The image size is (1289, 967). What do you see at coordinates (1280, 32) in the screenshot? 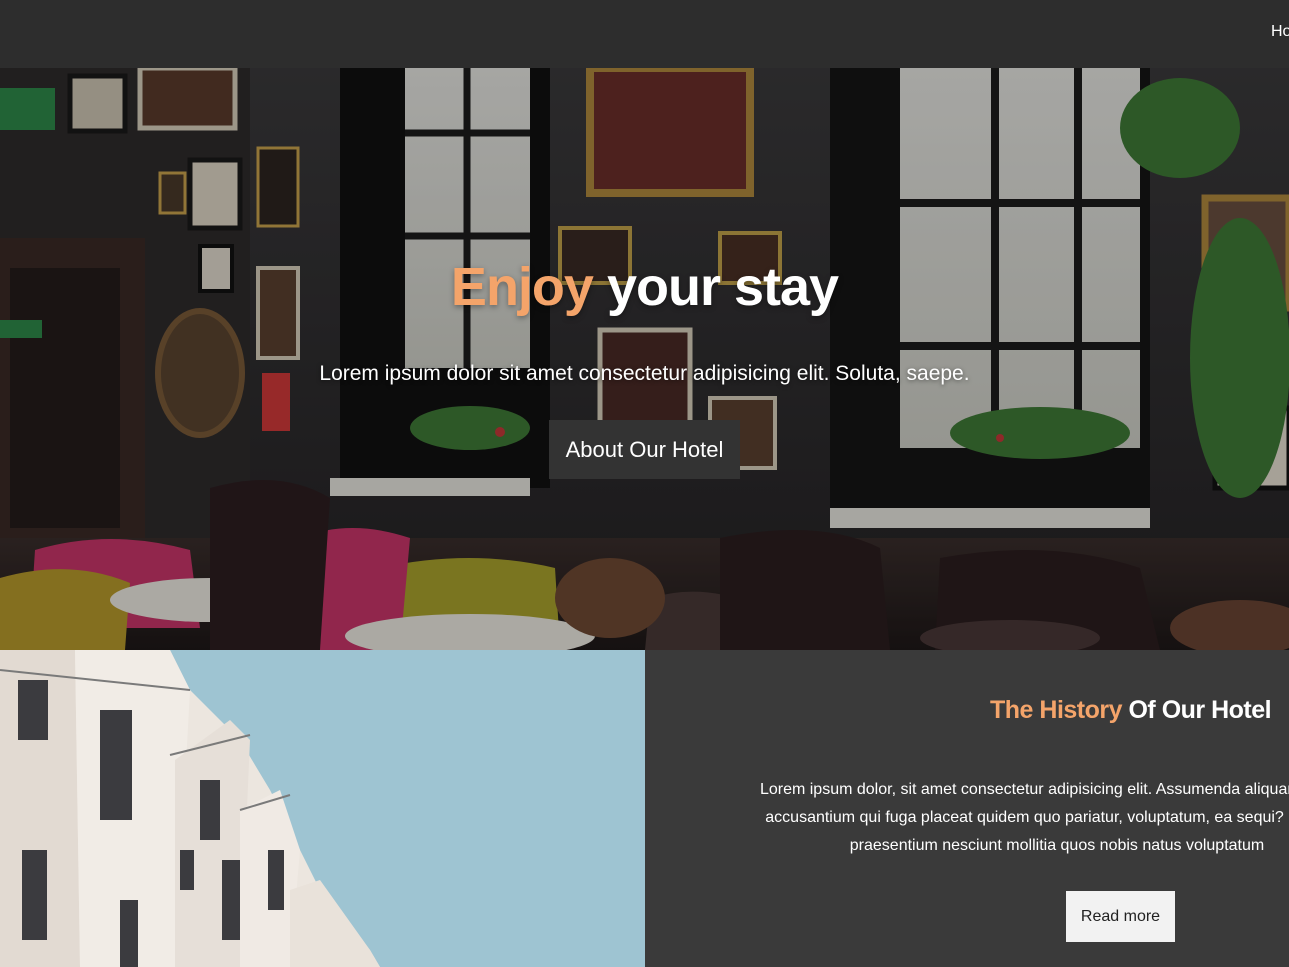
I see `nav-link-home: Ho` at bounding box center [1280, 32].